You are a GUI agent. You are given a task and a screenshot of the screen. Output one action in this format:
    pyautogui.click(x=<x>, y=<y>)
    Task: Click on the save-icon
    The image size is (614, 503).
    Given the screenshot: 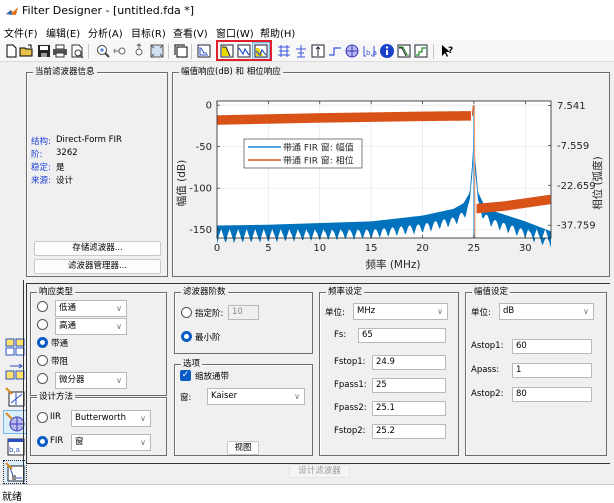 What is the action you would take?
    pyautogui.click(x=44, y=51)
    